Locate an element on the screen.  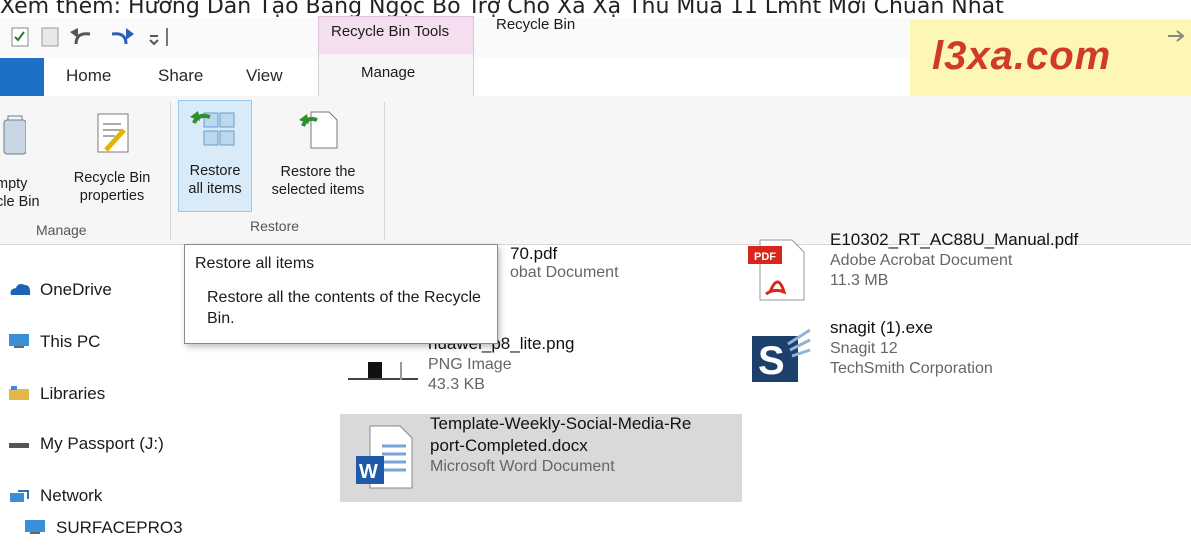
restore-all-items-button: Restore all items is located at coordinates (215, 156).